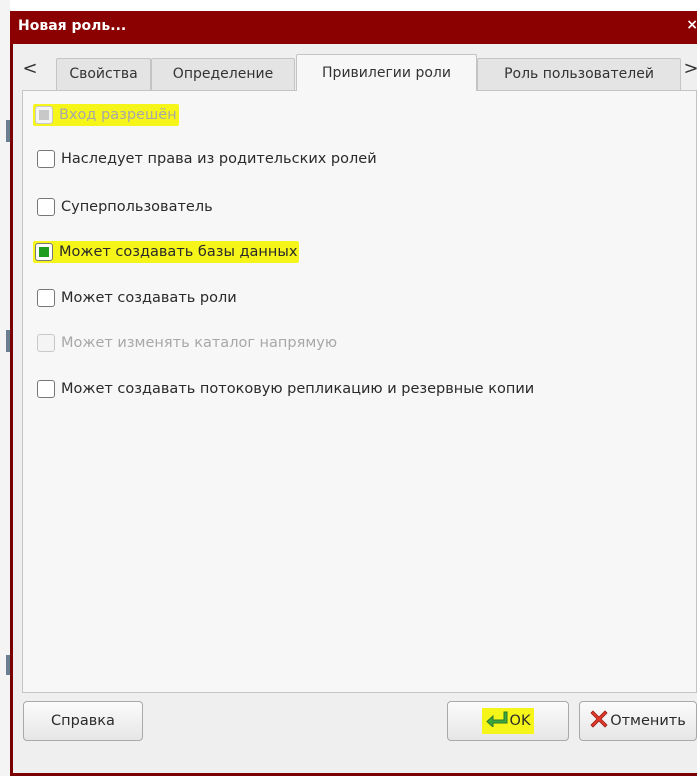 The image size is (697, 776). I want to click on option-update-catalog: Может изменять каталог напрямую, so click(187, 343).